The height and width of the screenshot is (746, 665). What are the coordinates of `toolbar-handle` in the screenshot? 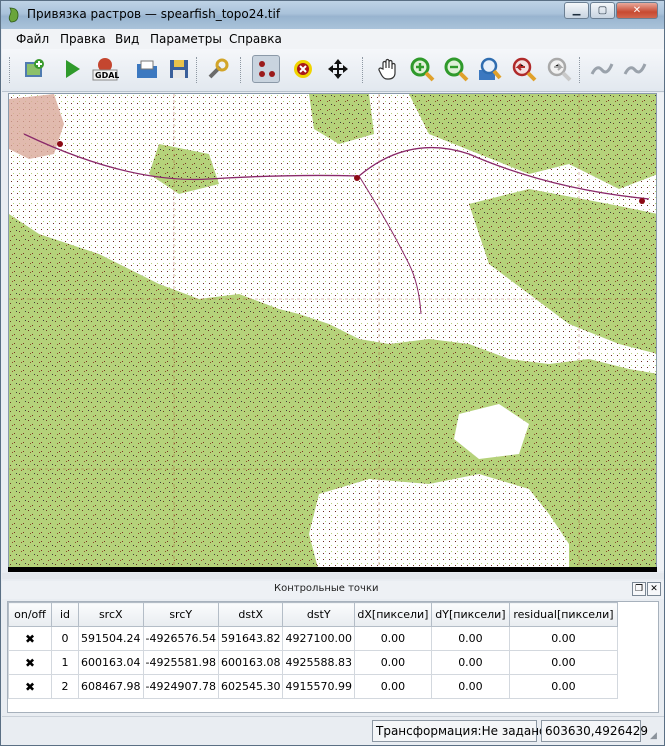 It's located at (10, 70).